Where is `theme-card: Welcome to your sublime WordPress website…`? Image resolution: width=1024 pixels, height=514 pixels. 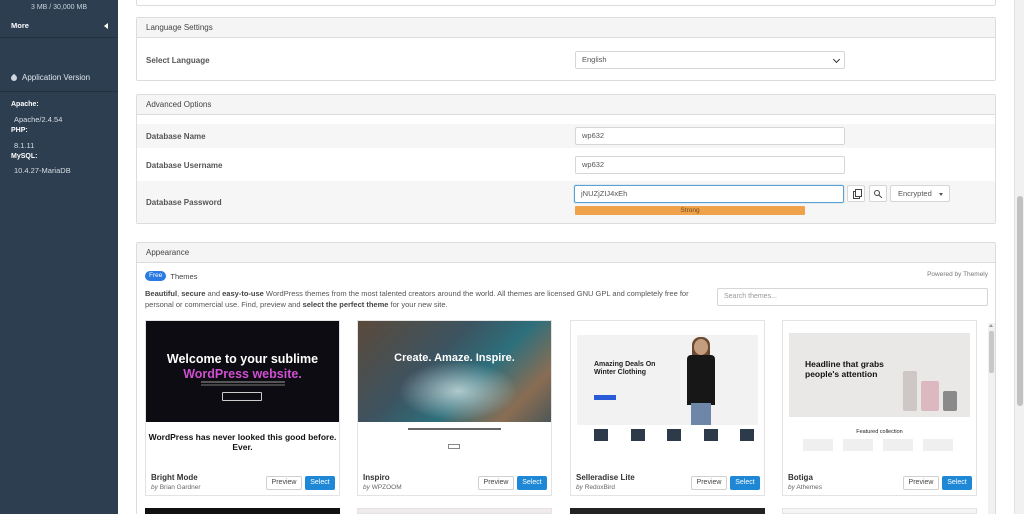
theme-card: Welcome to your sublime WordPress website… is located at coordinates (242, 408).